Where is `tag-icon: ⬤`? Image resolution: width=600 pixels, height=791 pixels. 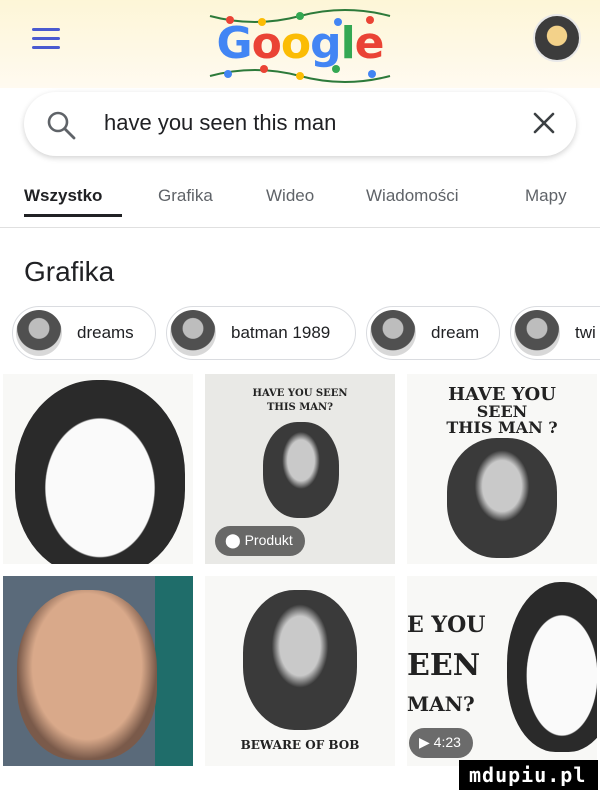 tag-icon: ⬤ is located at coordinates (235, 540).